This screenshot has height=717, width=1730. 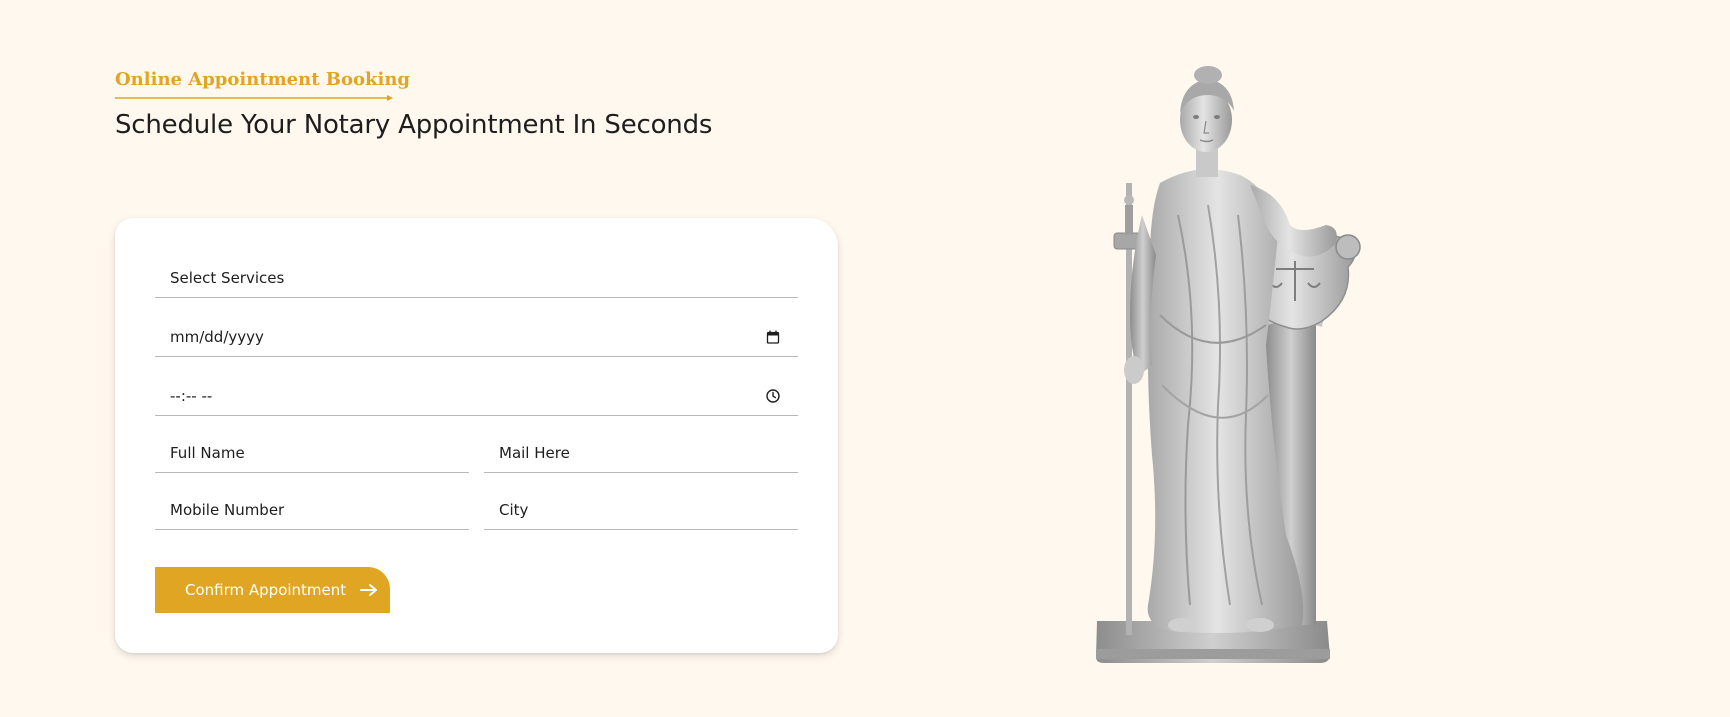 I want to click on time-field-placeholder: --:-- --, so click(x=191, y=396).